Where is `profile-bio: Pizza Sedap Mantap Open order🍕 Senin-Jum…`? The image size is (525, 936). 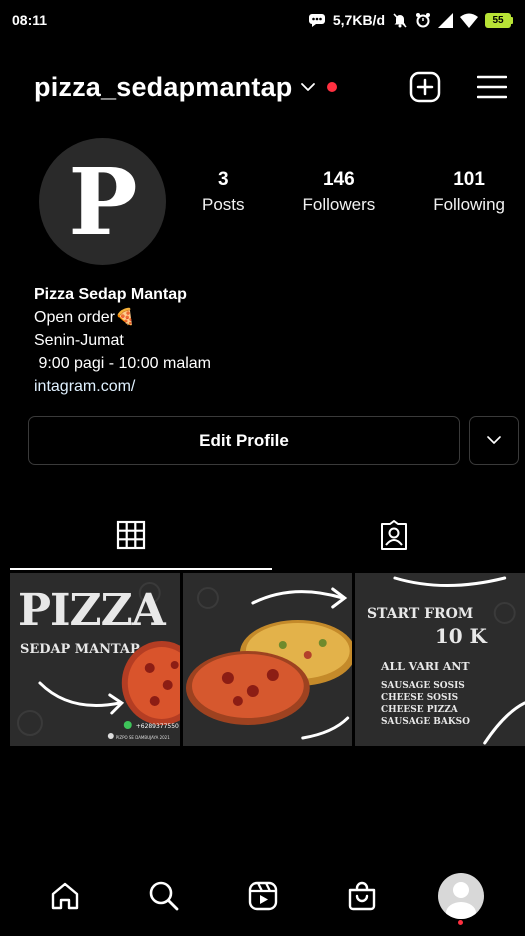 profile-bio: Pizza Sedap Mantap Open order🍕 Senin-Jum… is located at coordinates (122, 340).